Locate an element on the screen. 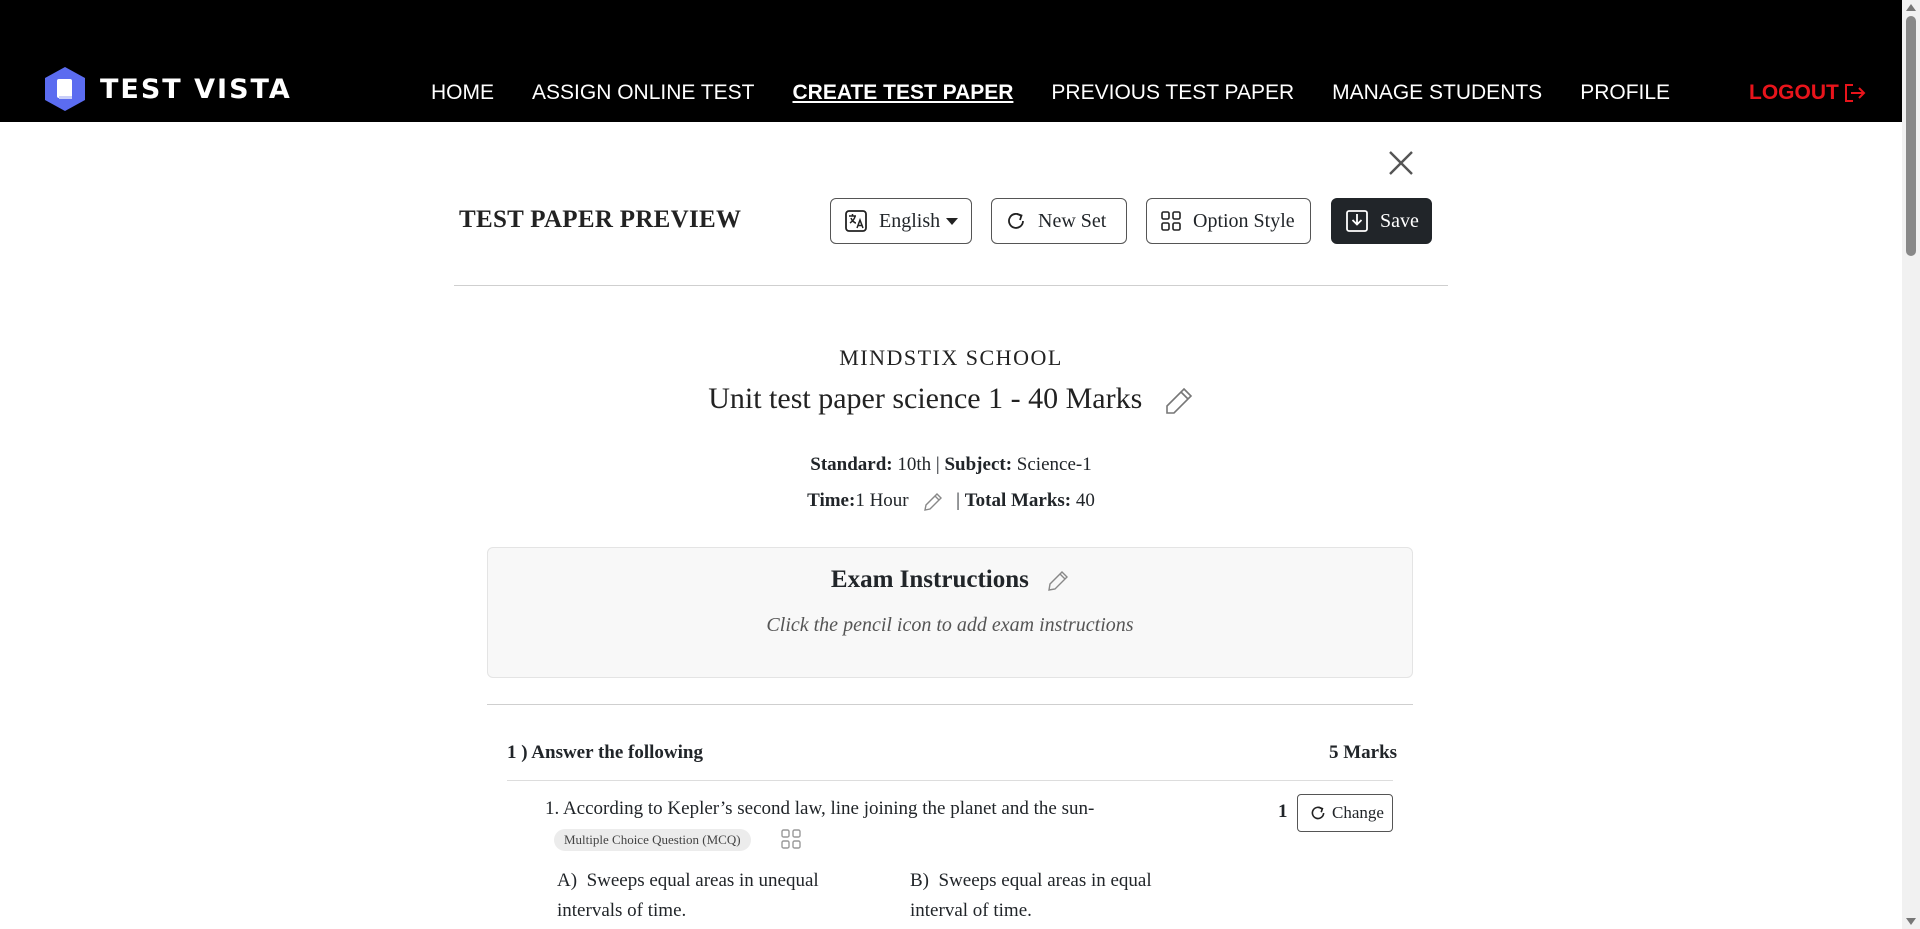  standard-value: 10th is located at coordinates (914, 464).